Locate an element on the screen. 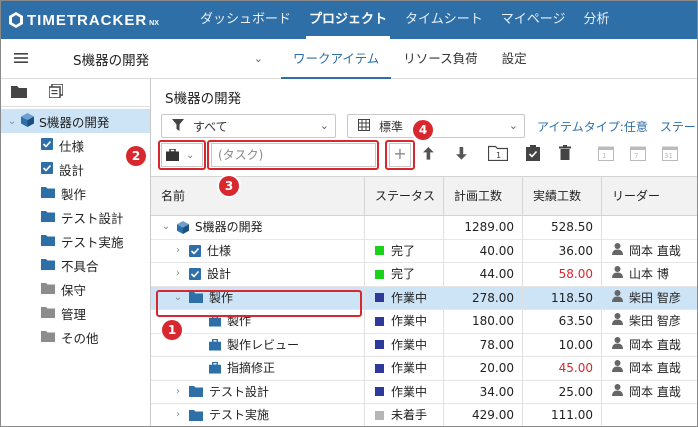 This screenshot has height=427, width=698. tree-item: 製作 is located at coordinates (75, 193).